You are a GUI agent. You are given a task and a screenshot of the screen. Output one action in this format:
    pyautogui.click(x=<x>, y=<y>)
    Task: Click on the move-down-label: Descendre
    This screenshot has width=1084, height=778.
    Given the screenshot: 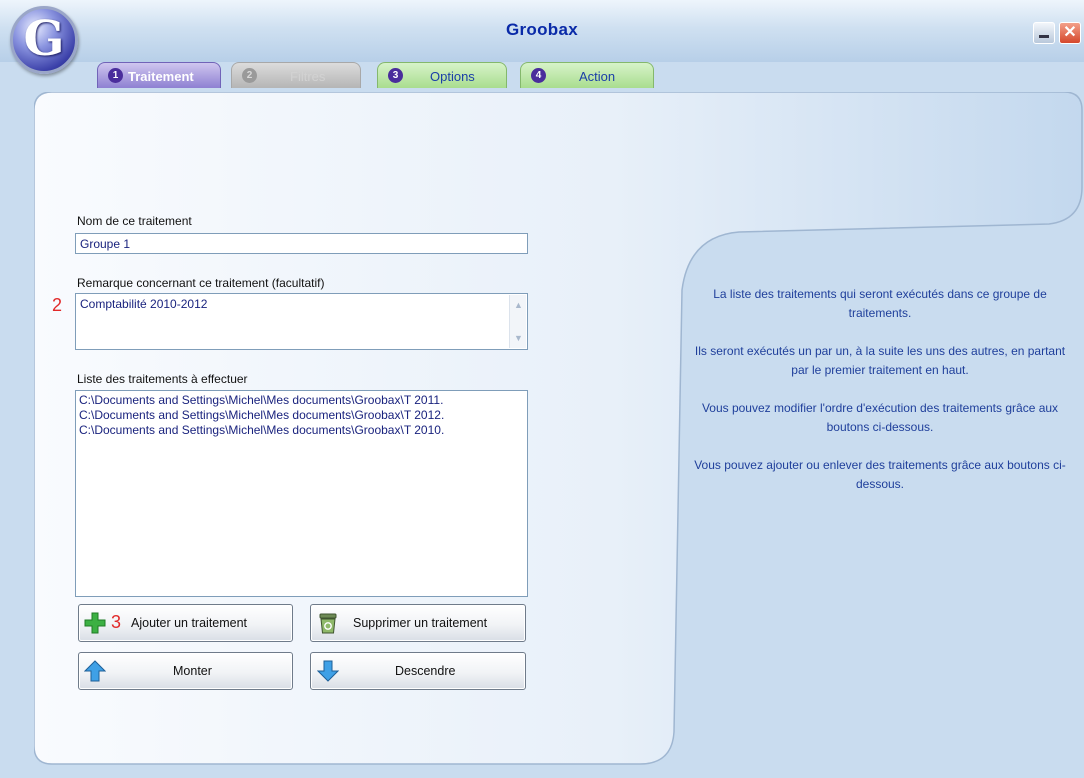 What is the action you would take?
    pyautogui.click(x=425, y=671)
    